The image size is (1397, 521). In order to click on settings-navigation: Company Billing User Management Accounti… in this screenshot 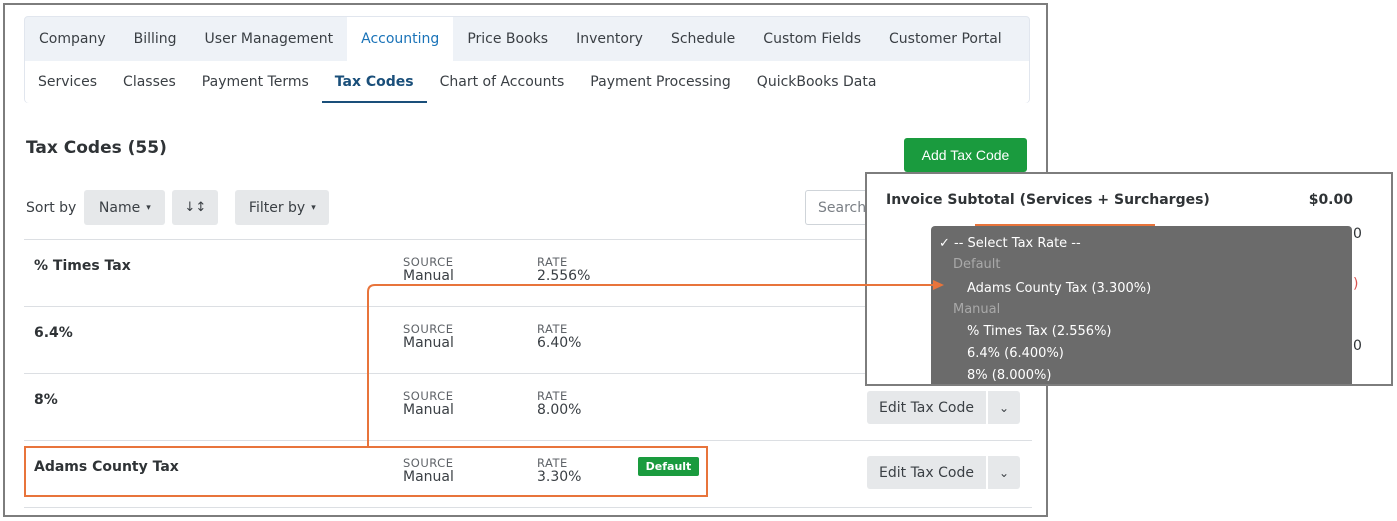, I will do `click(527, 59)`.